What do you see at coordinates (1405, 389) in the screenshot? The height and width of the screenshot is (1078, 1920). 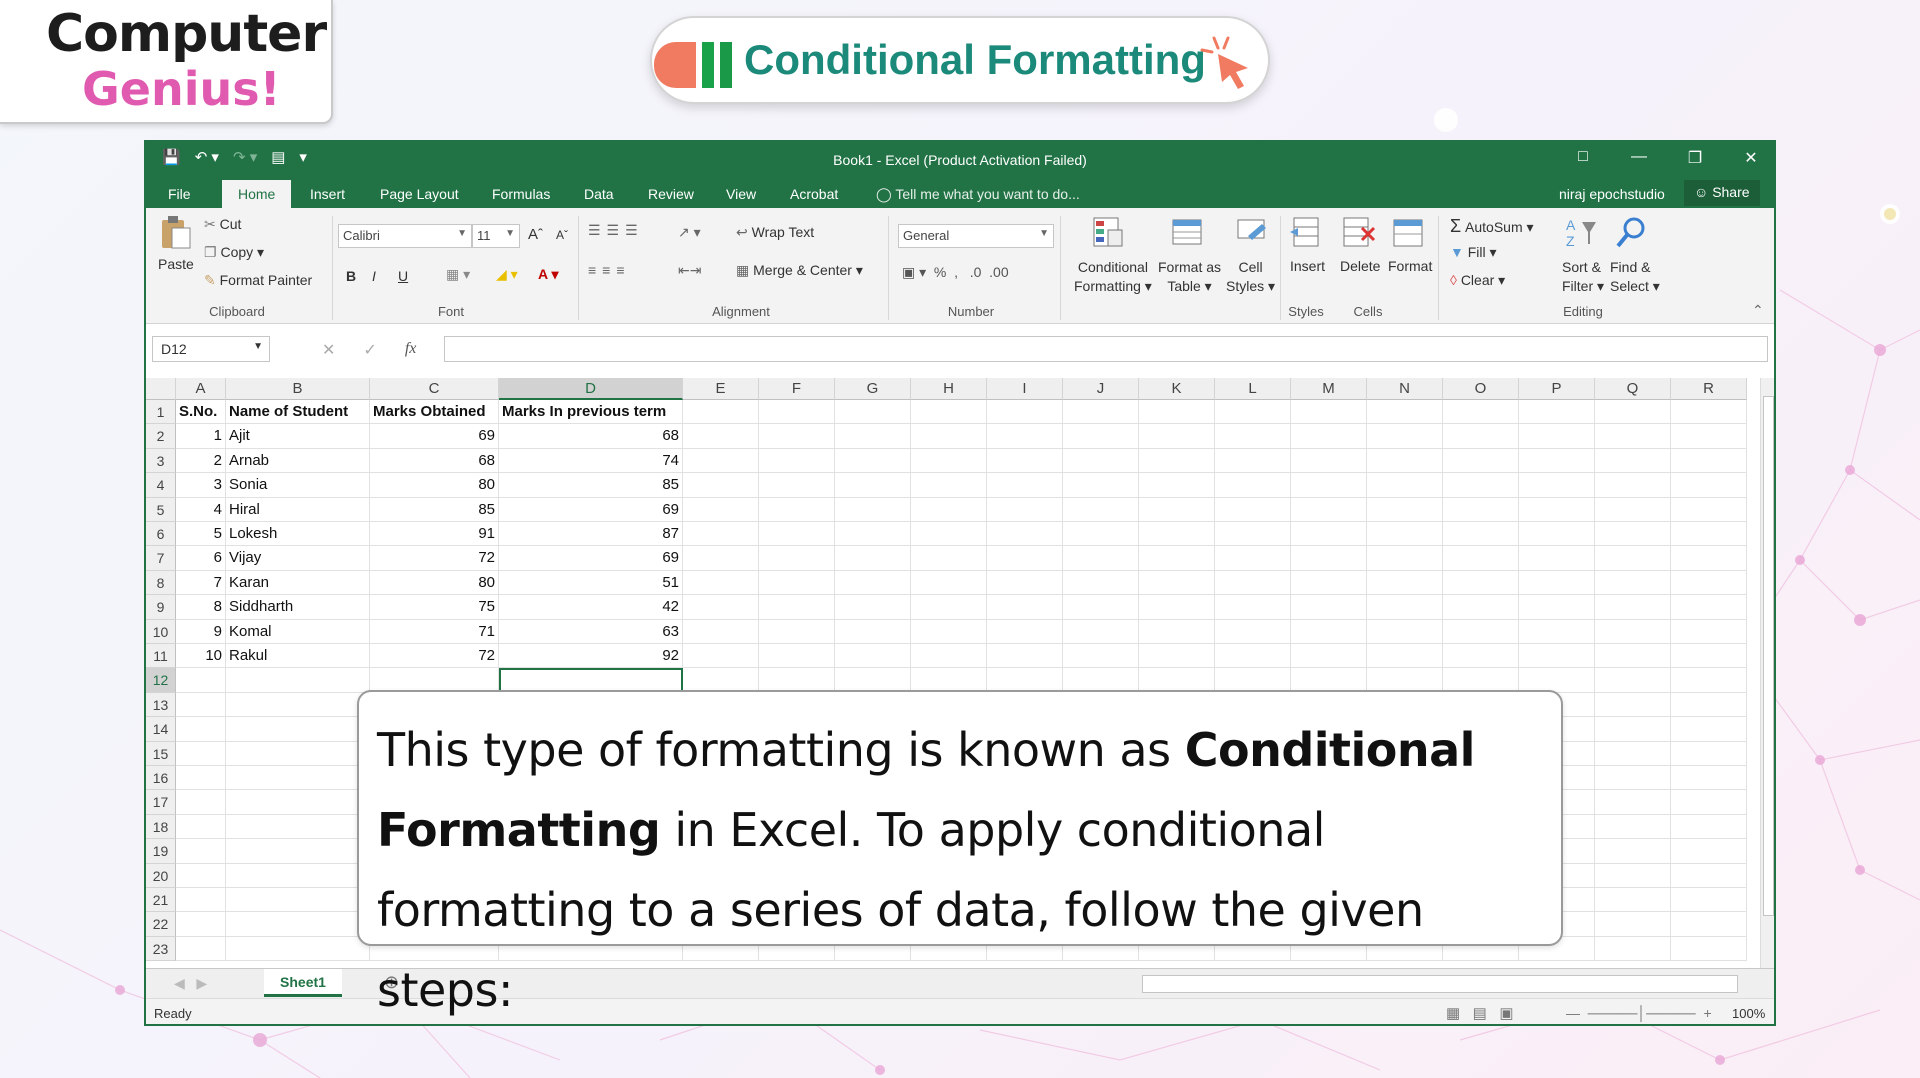 I see `column-header-n: N` at bounding box center [1405, 389].